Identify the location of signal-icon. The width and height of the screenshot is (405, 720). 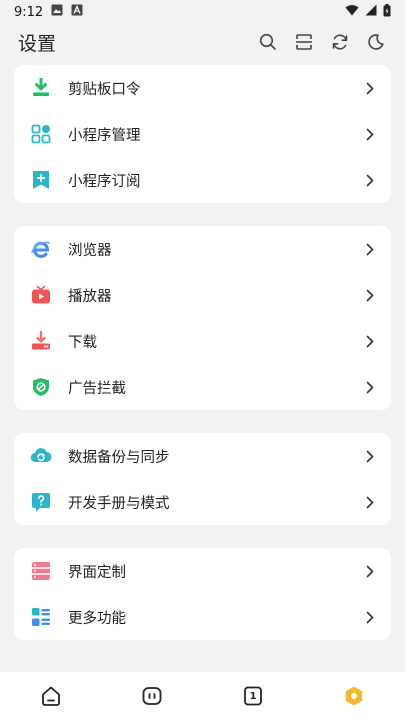
(371, 12).